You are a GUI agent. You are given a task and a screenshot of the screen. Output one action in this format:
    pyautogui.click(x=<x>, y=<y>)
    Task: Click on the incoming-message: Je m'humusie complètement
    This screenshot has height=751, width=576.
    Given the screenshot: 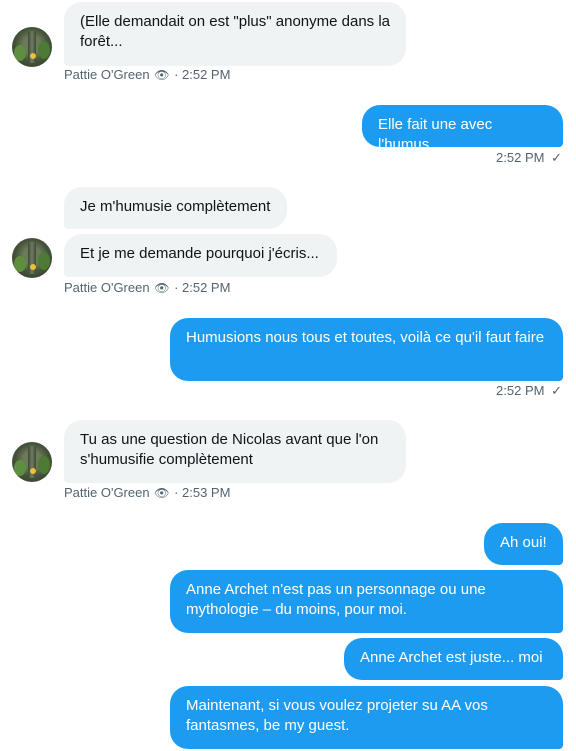 What is the action you would take?
    pyautogui.click(x=175, y=208)
    